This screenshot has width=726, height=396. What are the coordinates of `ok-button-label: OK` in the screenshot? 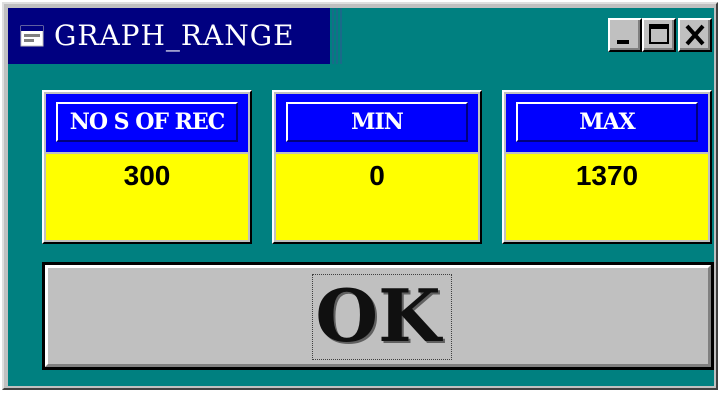 It's located at (378, 315).